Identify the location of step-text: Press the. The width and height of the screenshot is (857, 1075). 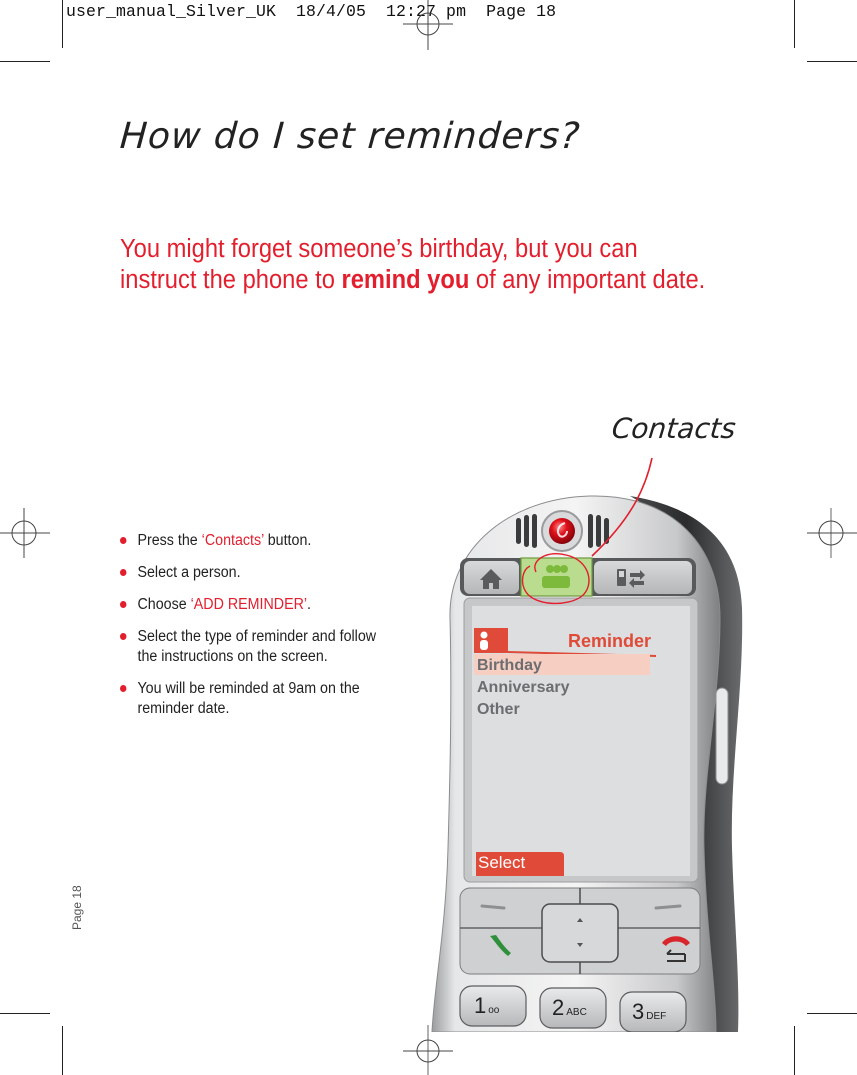
(169, 540).